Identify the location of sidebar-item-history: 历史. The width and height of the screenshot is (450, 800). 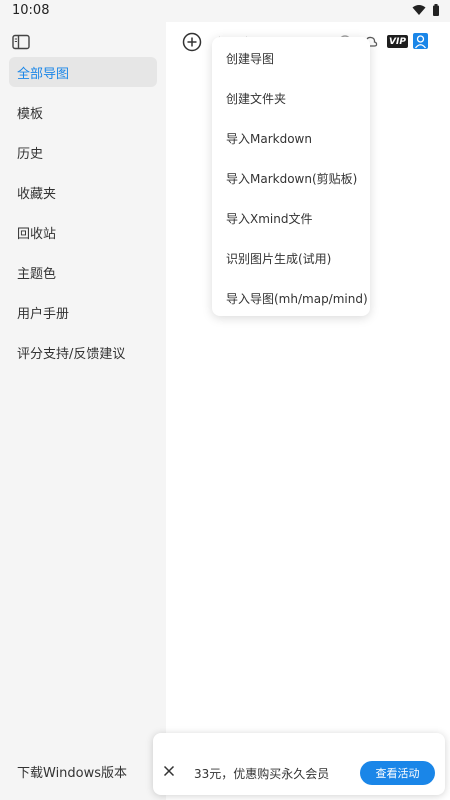
(83, 152).